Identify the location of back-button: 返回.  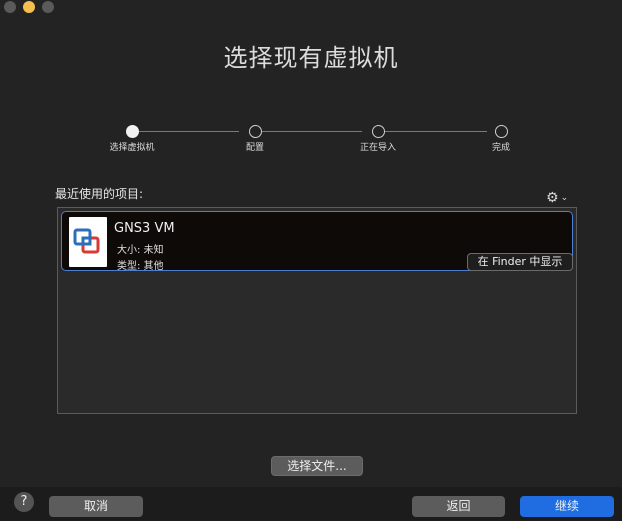
(458, 506).